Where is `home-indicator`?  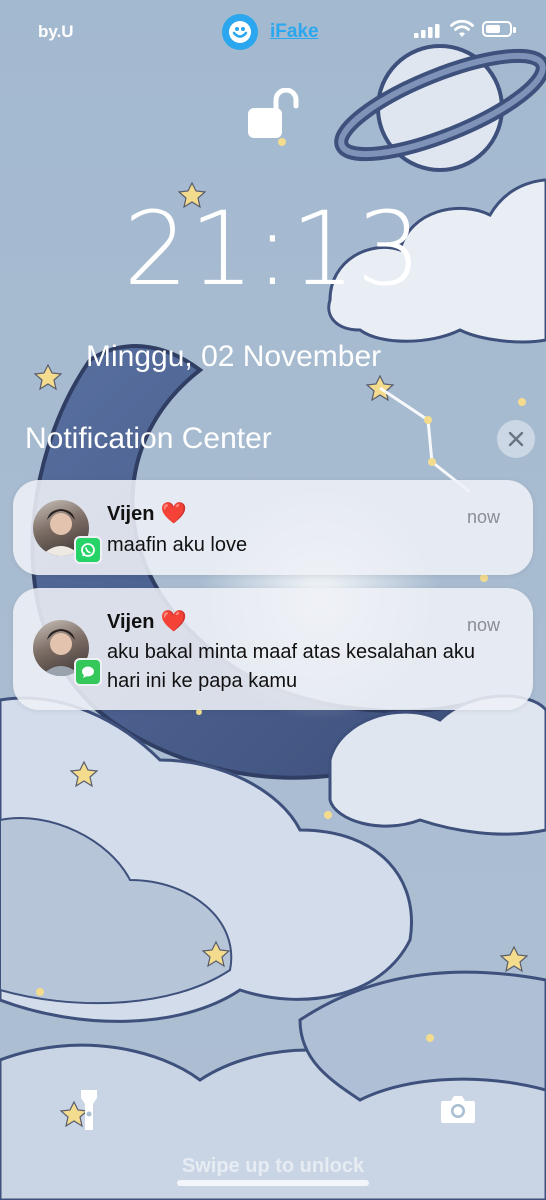
home-indicator is located at coordinates (273, 1183).